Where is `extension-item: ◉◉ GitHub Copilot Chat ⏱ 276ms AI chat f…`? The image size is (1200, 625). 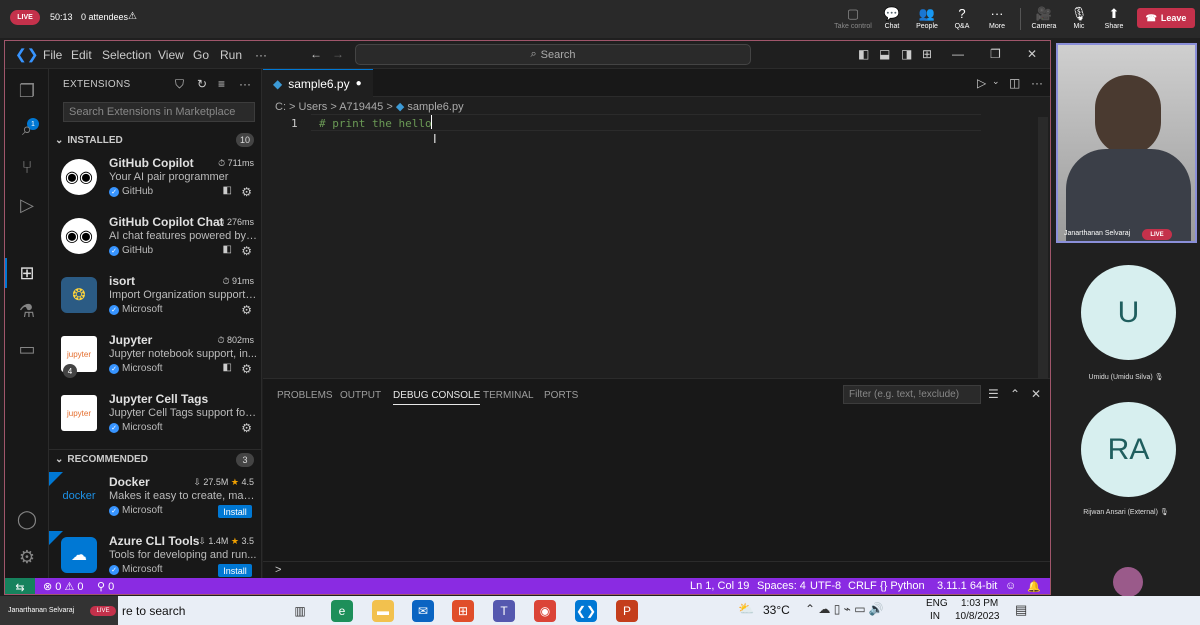
extension-item: ◉◉ GitHub Copilot Chat ⏱ 276ms AI chat f… is located at coordinates (155, 241).